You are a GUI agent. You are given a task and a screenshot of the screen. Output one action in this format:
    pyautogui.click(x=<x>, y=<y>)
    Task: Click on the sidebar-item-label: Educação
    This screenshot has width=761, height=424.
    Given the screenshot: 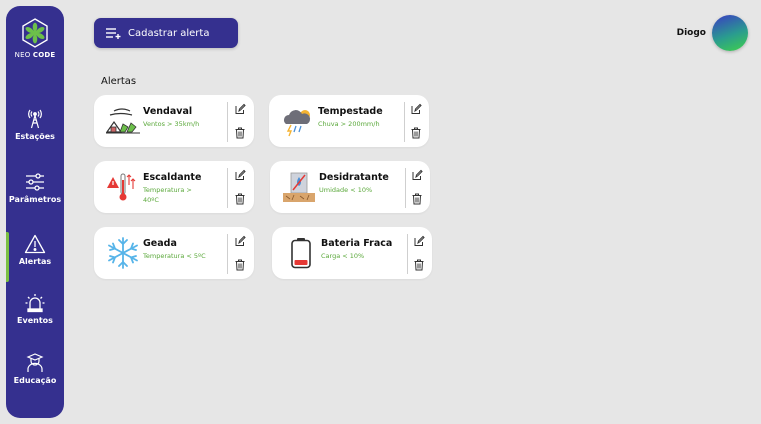 What is the action you would take?
    pyautogui.click(x=35, y=380)
    